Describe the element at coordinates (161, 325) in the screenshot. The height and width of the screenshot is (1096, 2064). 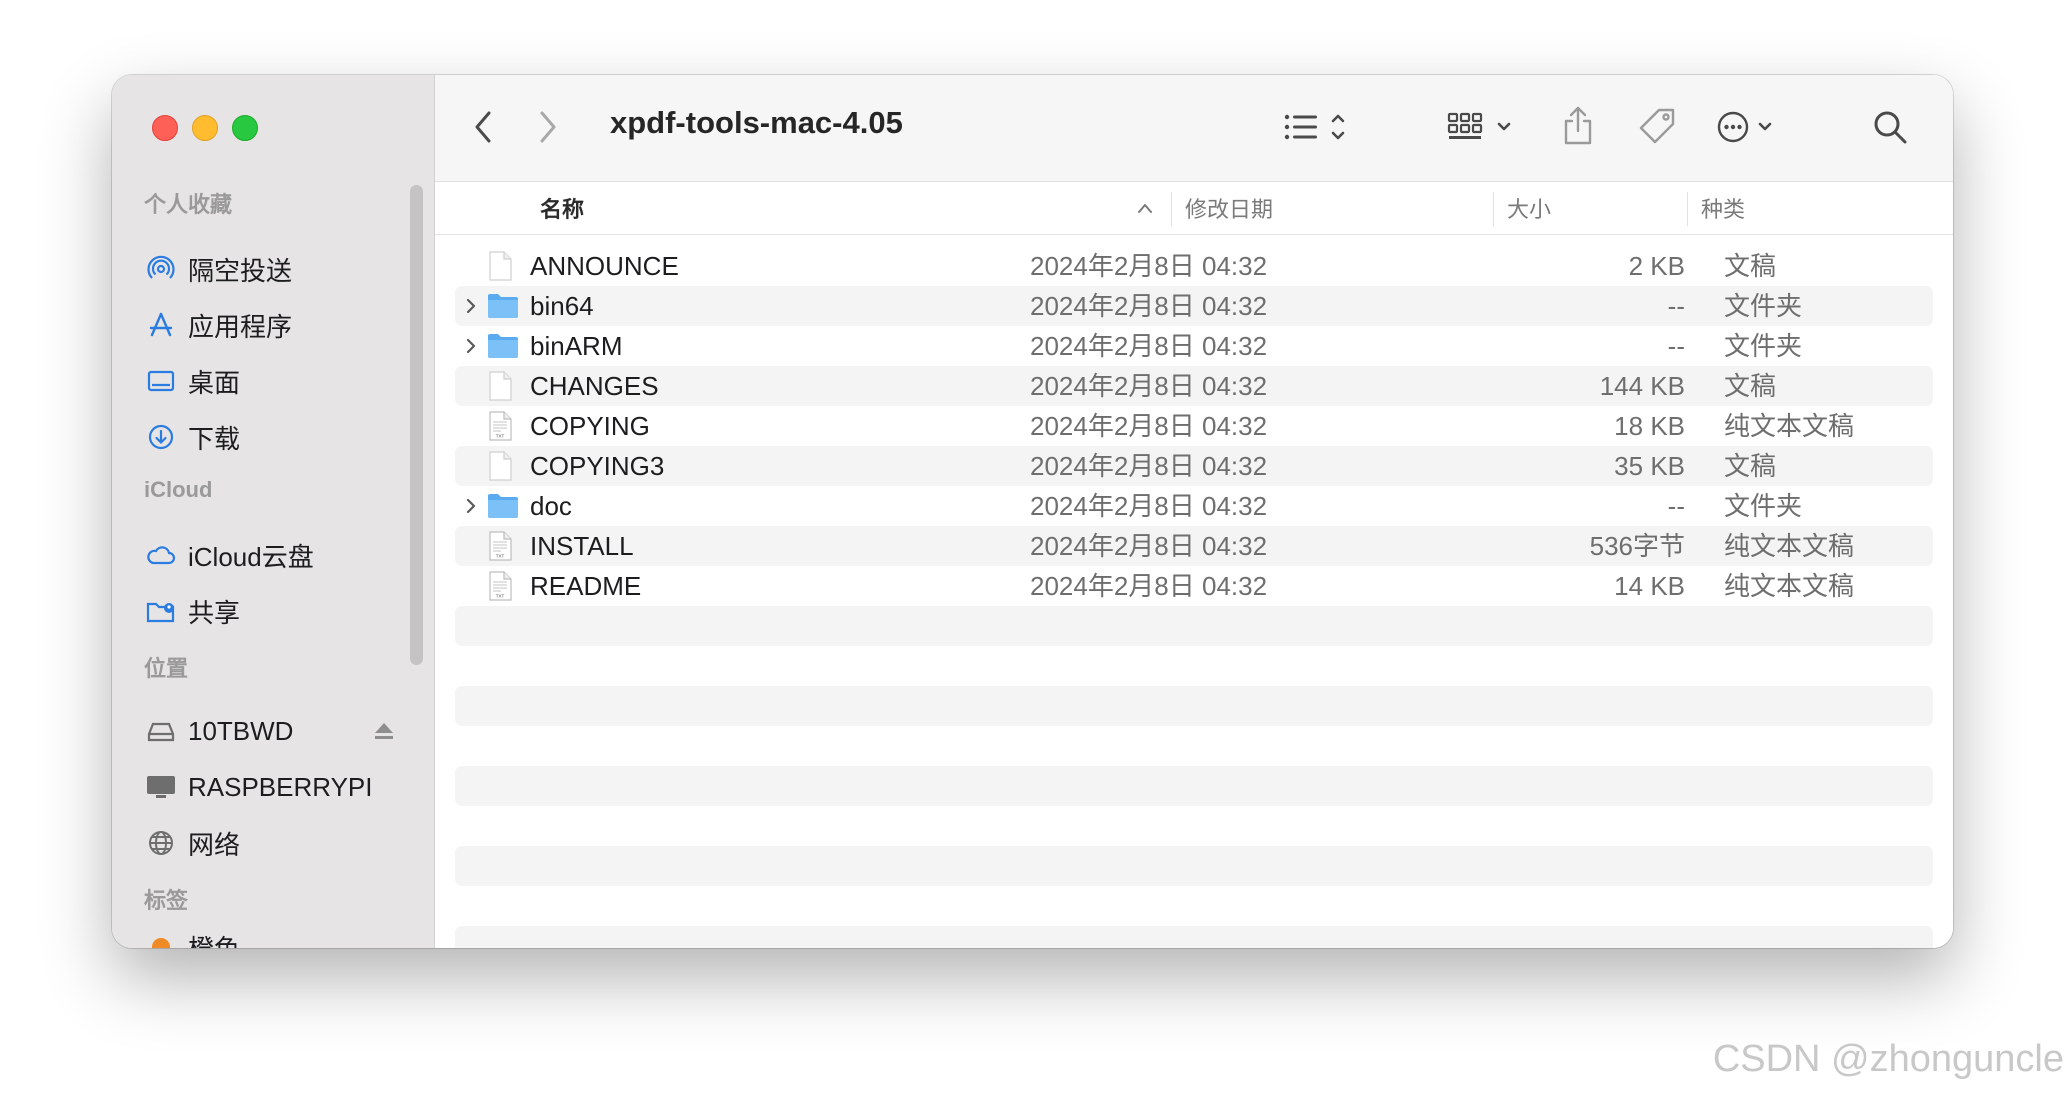
I see `applications-icon` at that location.